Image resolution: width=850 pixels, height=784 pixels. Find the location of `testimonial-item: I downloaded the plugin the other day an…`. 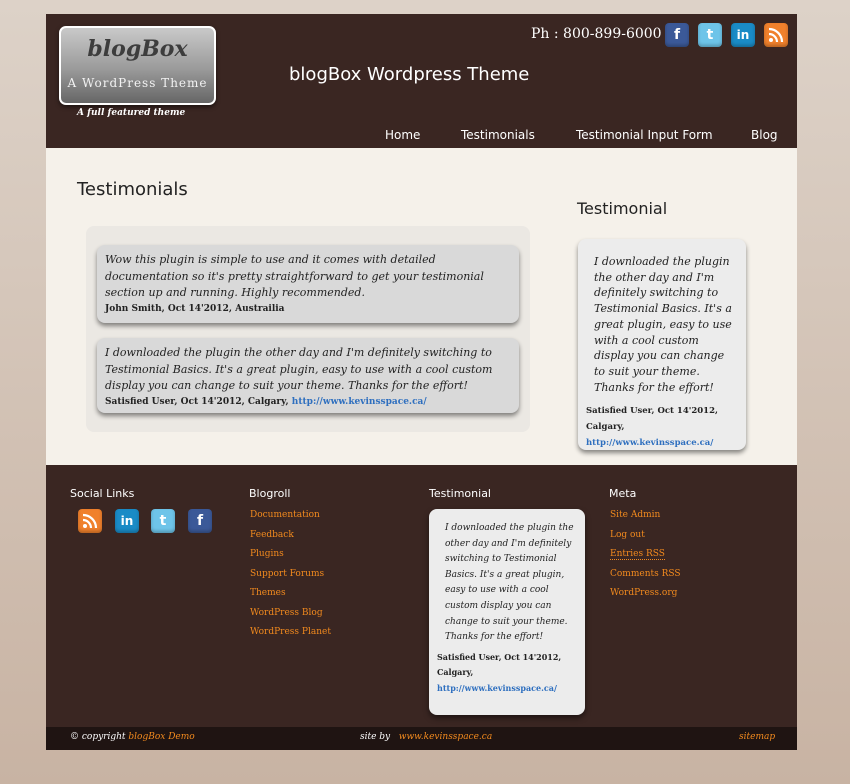

testimonial-item: I downloaded the plugin the other day an… is located at coordinates (308, 375).